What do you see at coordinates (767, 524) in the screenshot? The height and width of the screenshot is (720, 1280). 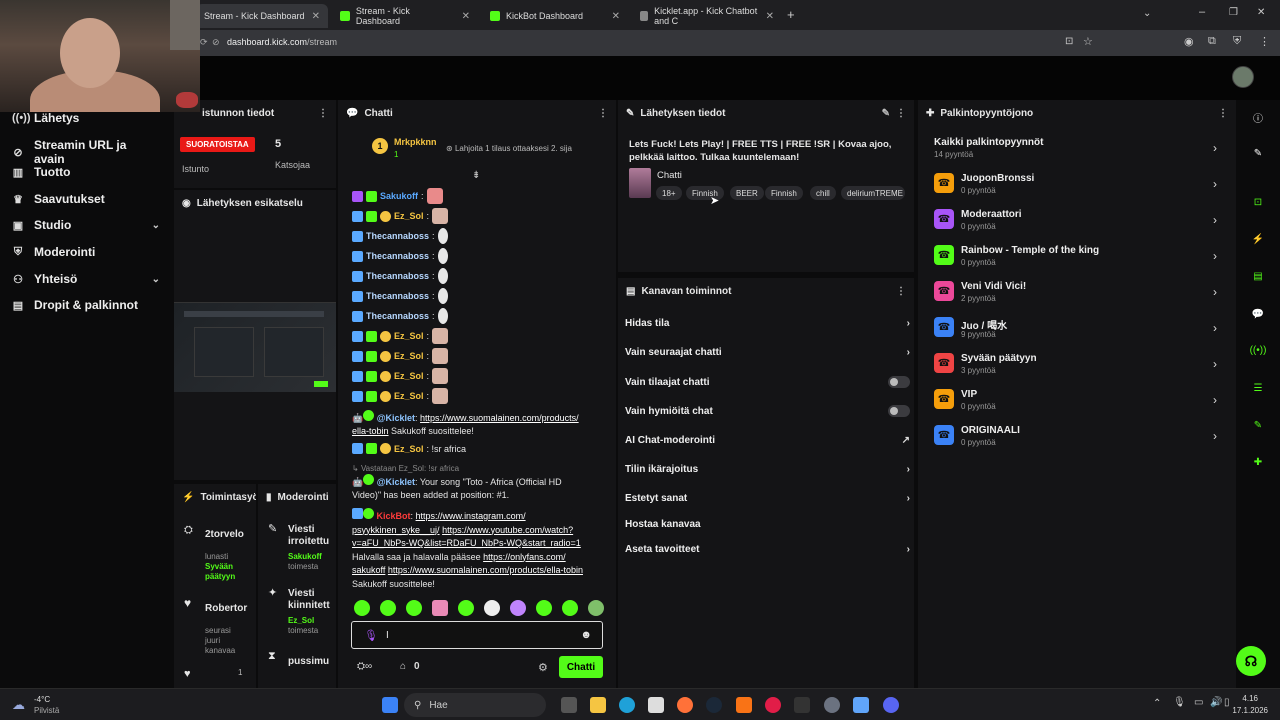 I see `action-host-channel: Hostaa kanavaa` at bounding box center [767, 524].